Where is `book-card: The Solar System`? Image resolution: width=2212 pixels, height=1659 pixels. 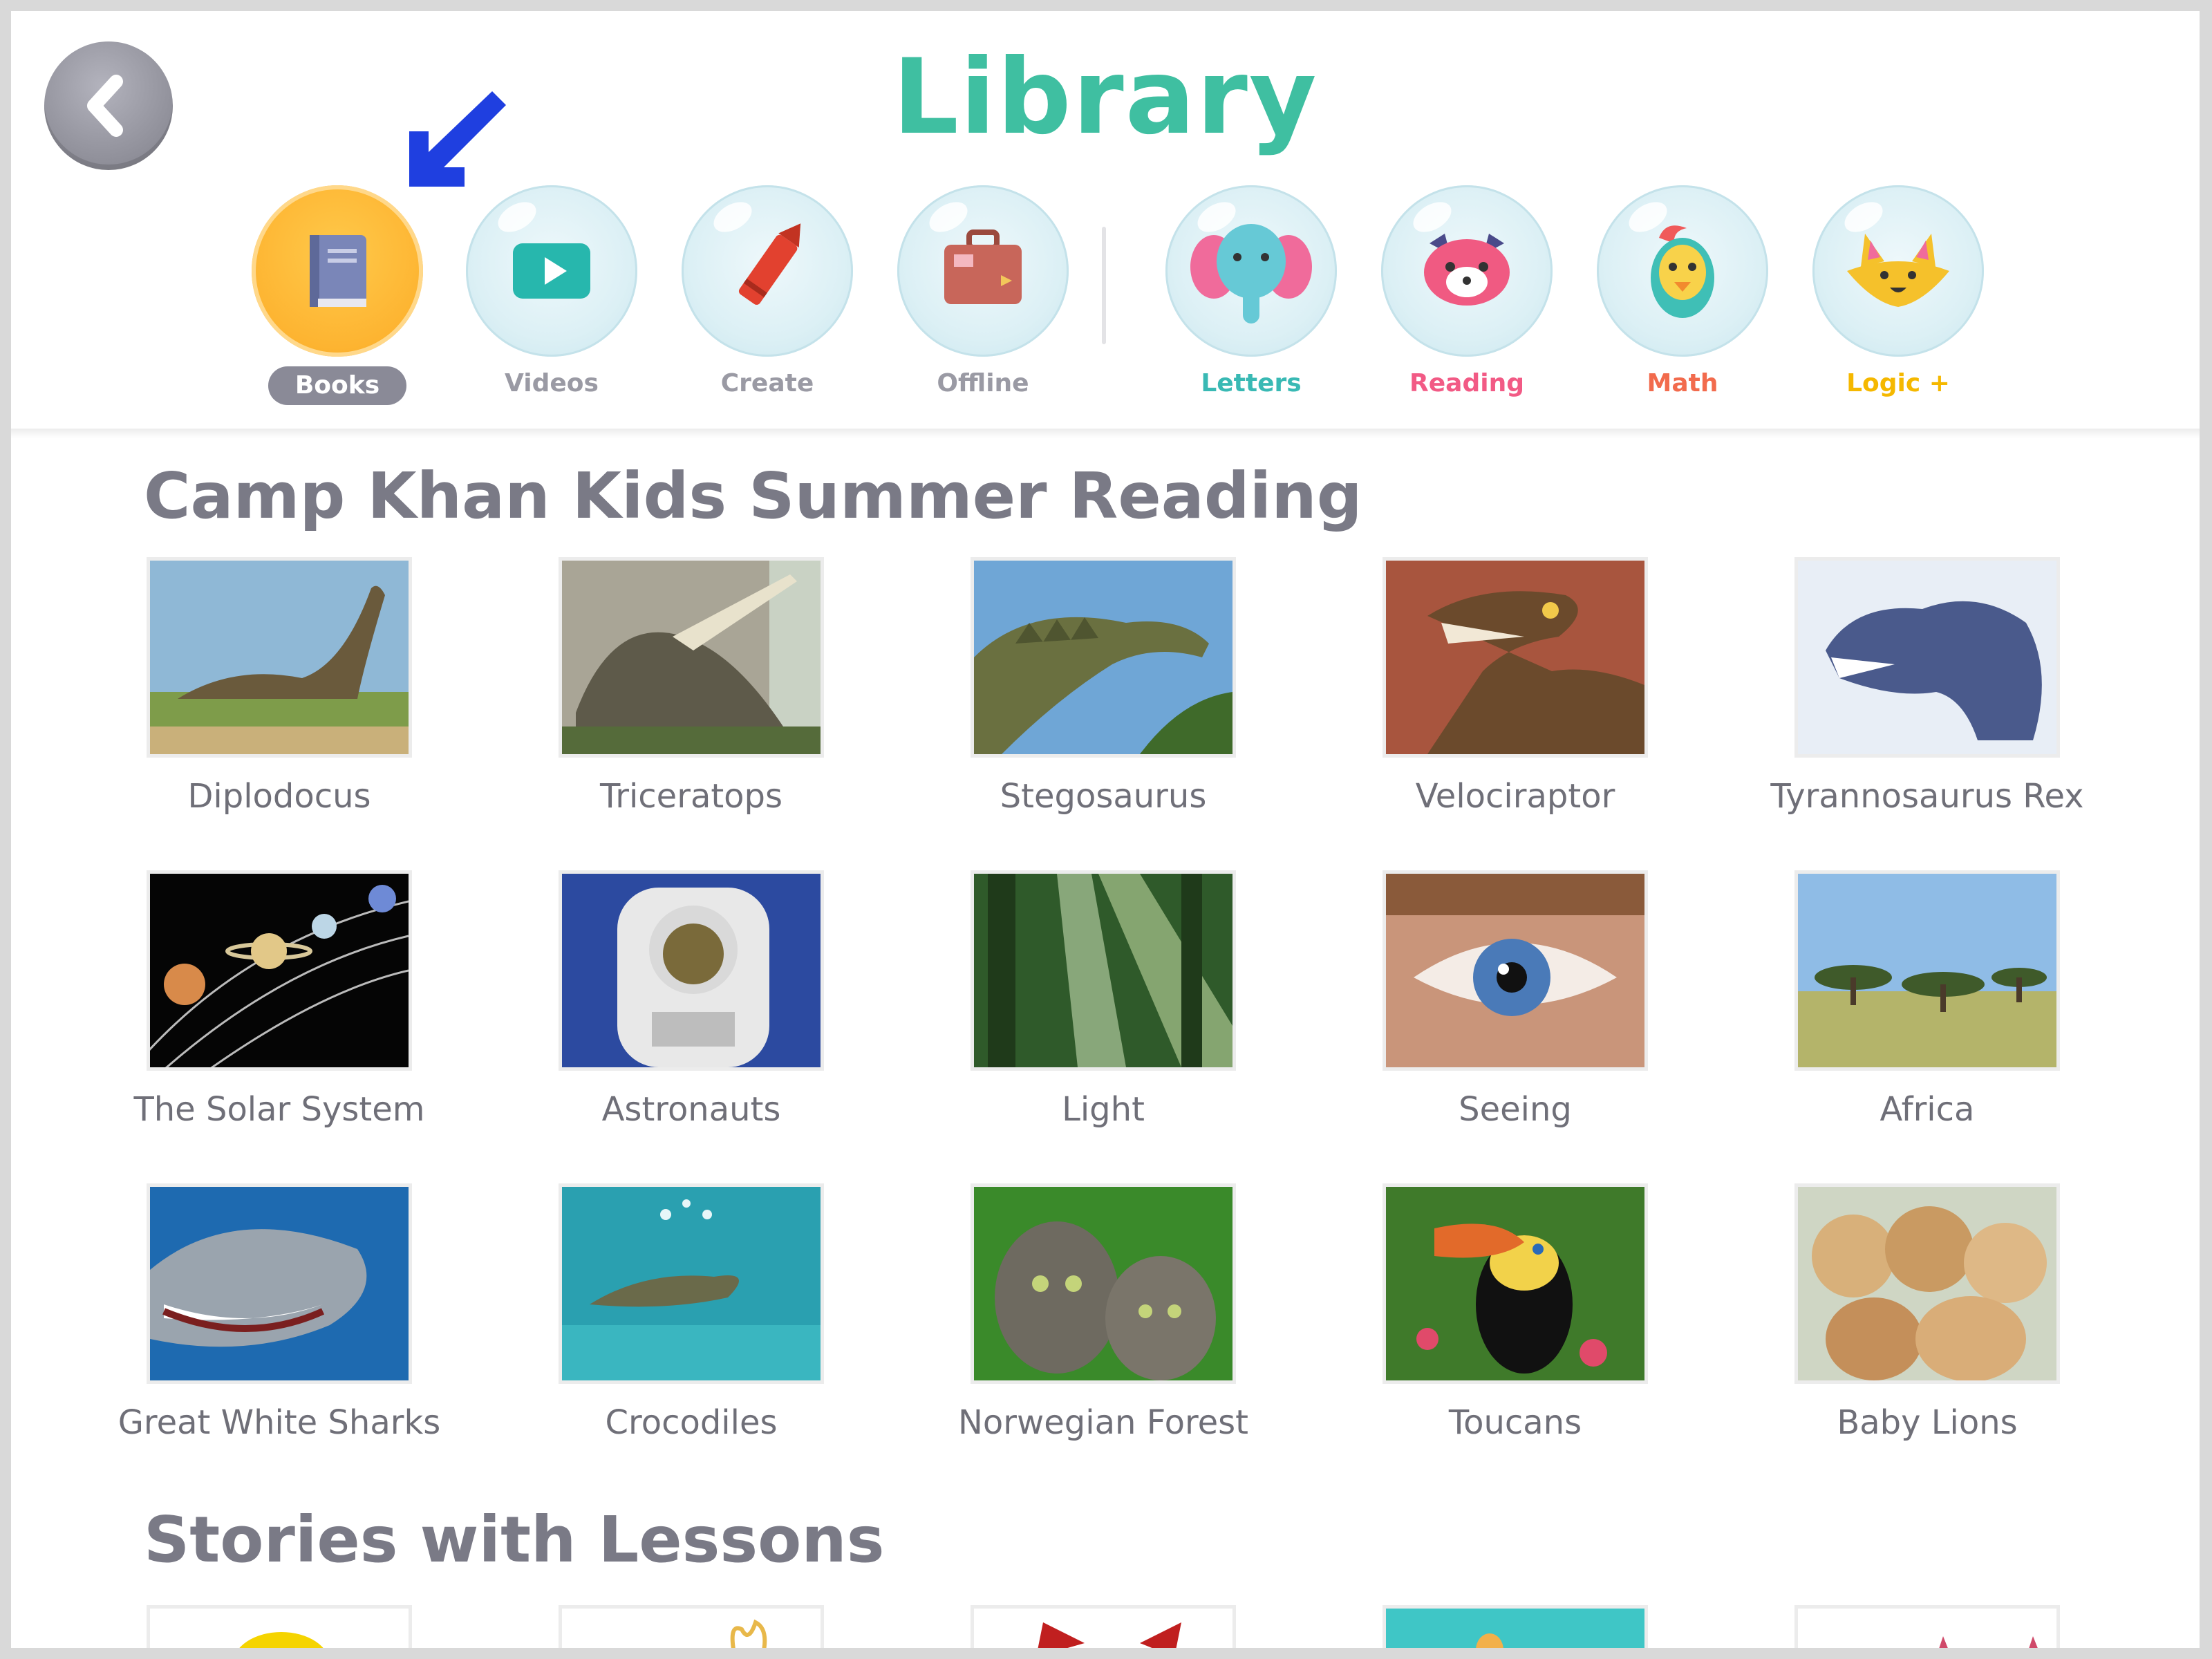
book-card: The Solar System is located at coordinates (279, 1016).